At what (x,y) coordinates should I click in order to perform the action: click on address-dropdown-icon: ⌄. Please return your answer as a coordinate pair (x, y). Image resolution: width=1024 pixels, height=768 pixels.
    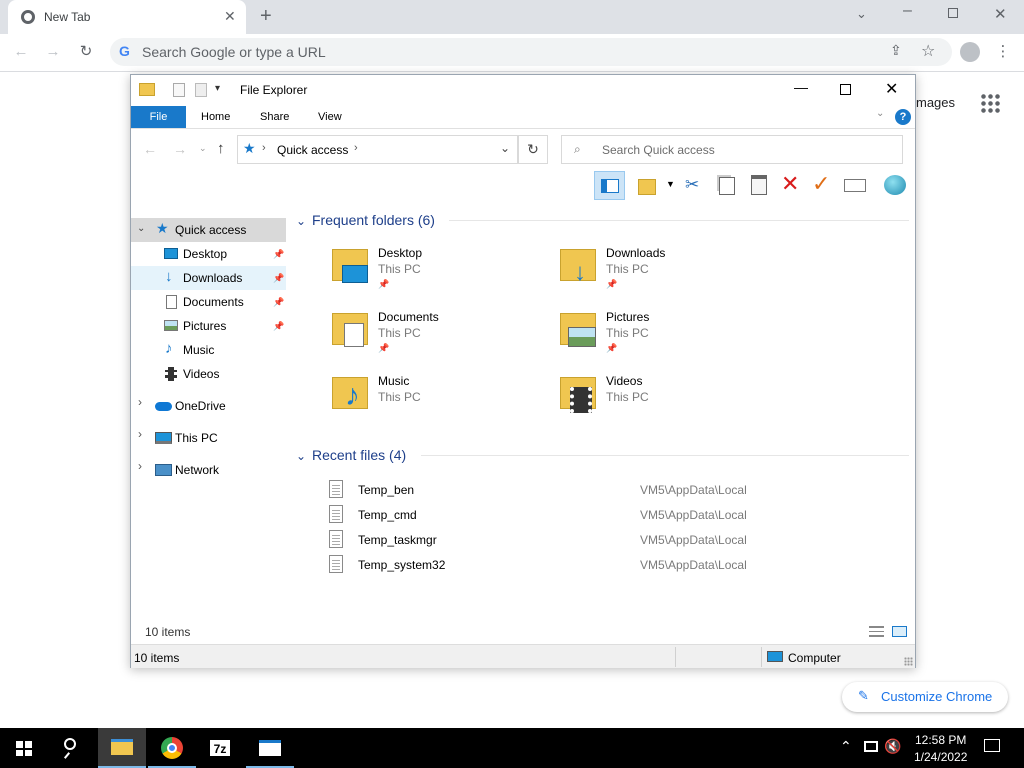
    Looking at the image, I should click on (505, 148).